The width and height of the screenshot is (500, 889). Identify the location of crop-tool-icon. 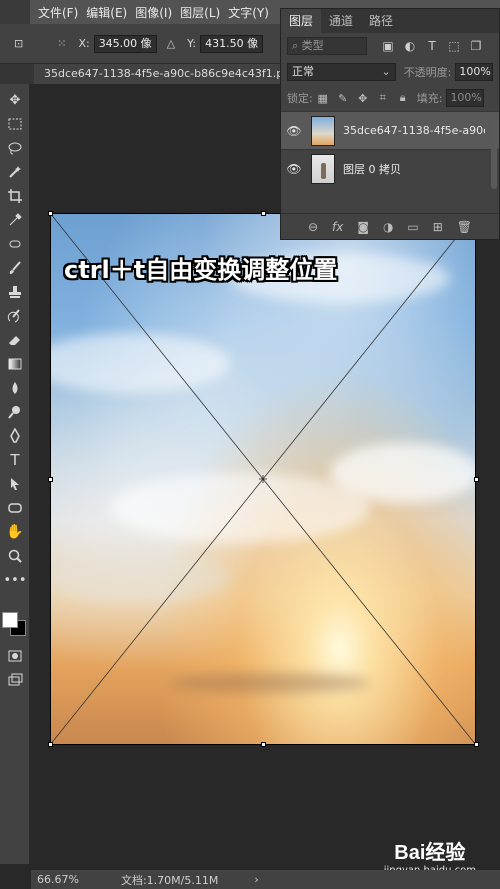
(15, 196).